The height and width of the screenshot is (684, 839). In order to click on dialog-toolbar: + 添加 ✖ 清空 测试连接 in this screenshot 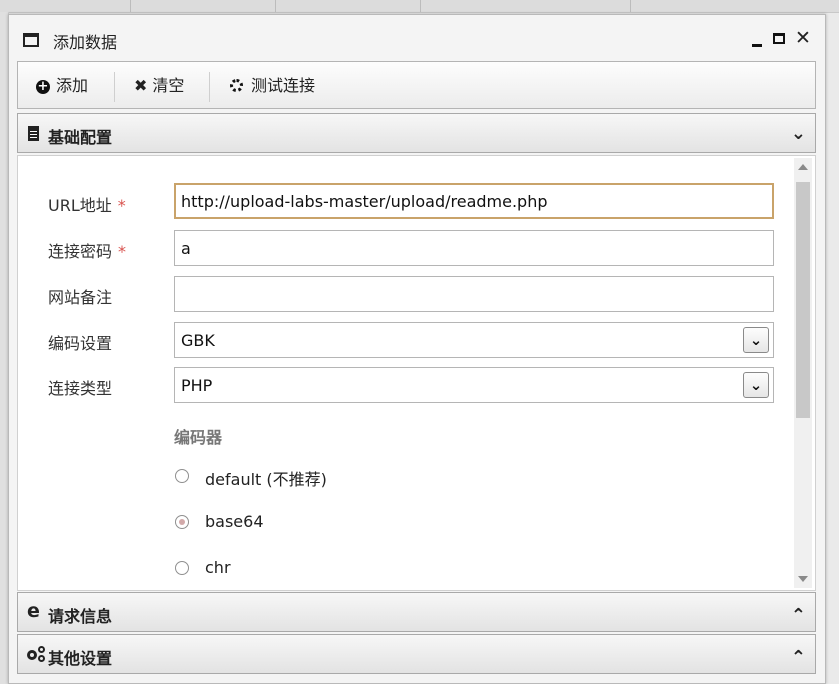, I will do `click(416, 85)`.